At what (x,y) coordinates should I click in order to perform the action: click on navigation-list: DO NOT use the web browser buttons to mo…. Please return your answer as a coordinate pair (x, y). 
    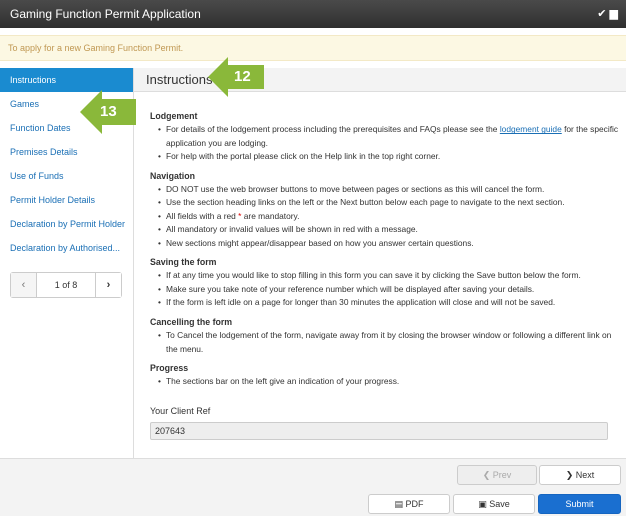
    Looking at the image, I should click on (385, 216).